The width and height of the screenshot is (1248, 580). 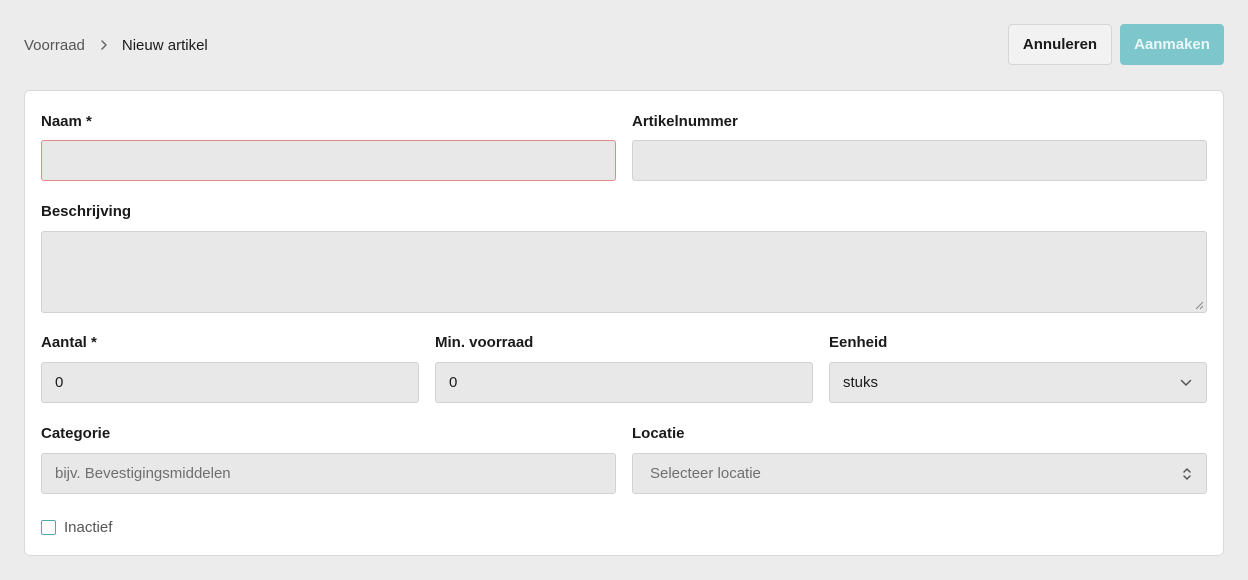 What do you see at coordinates (624, 272) in the screenshot?
I see `description-textarea` at bounding box center [624, 272].